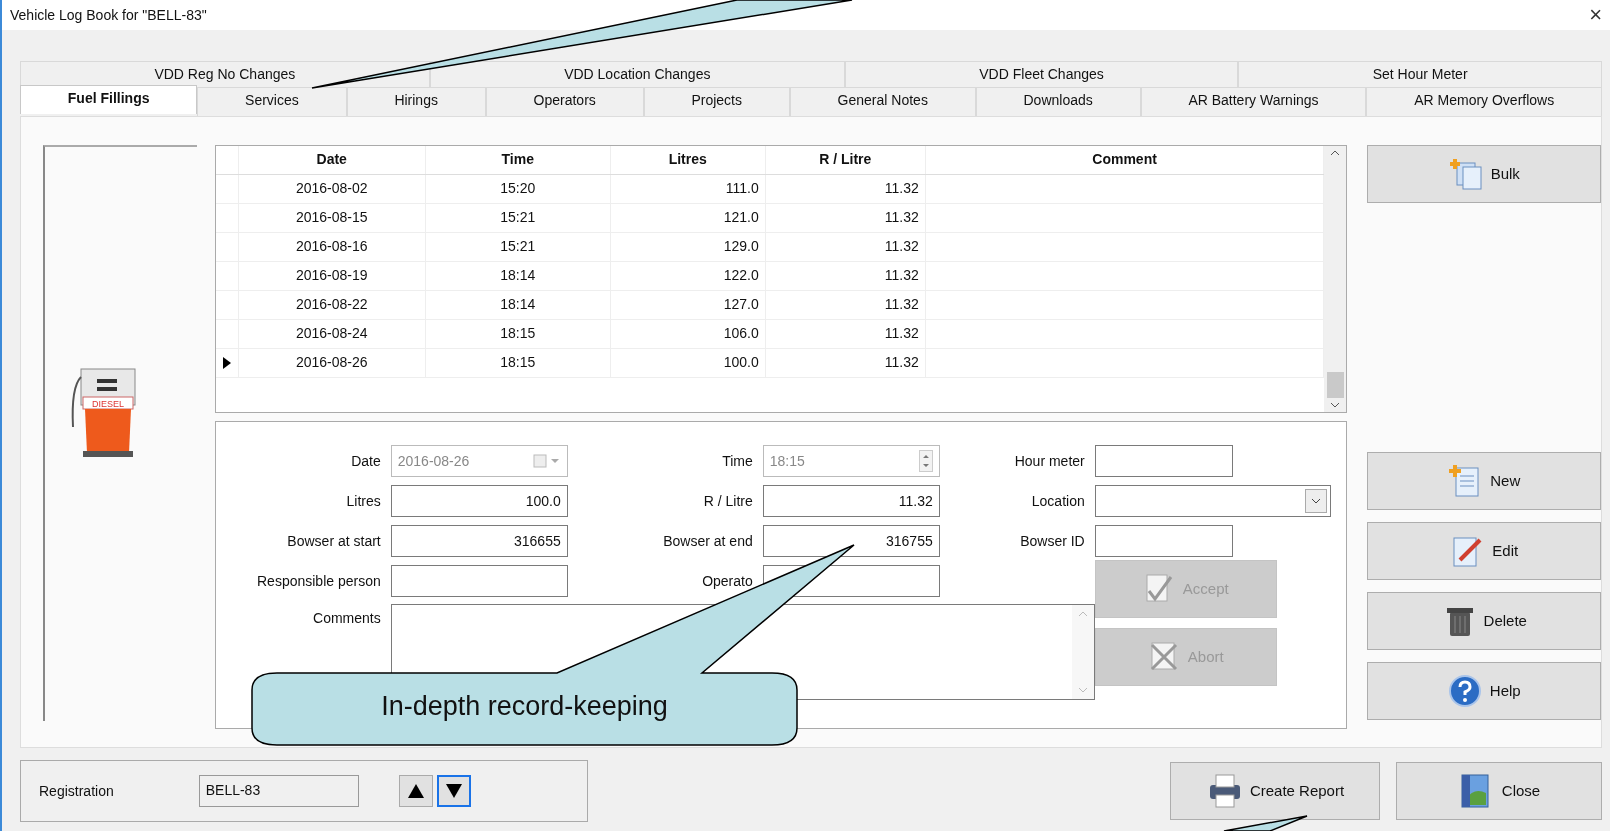  I want to click on input-field: 11.32, so click(851, 501).